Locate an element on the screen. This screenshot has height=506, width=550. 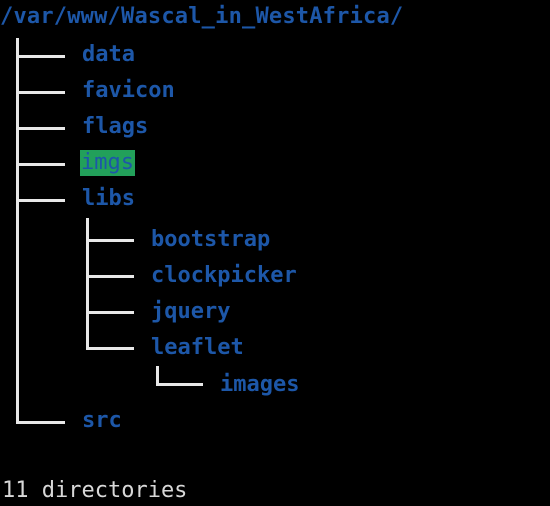
root-path: /var/www/Wascal_in_WestAfrica/ is located at coordinates (202, 16).